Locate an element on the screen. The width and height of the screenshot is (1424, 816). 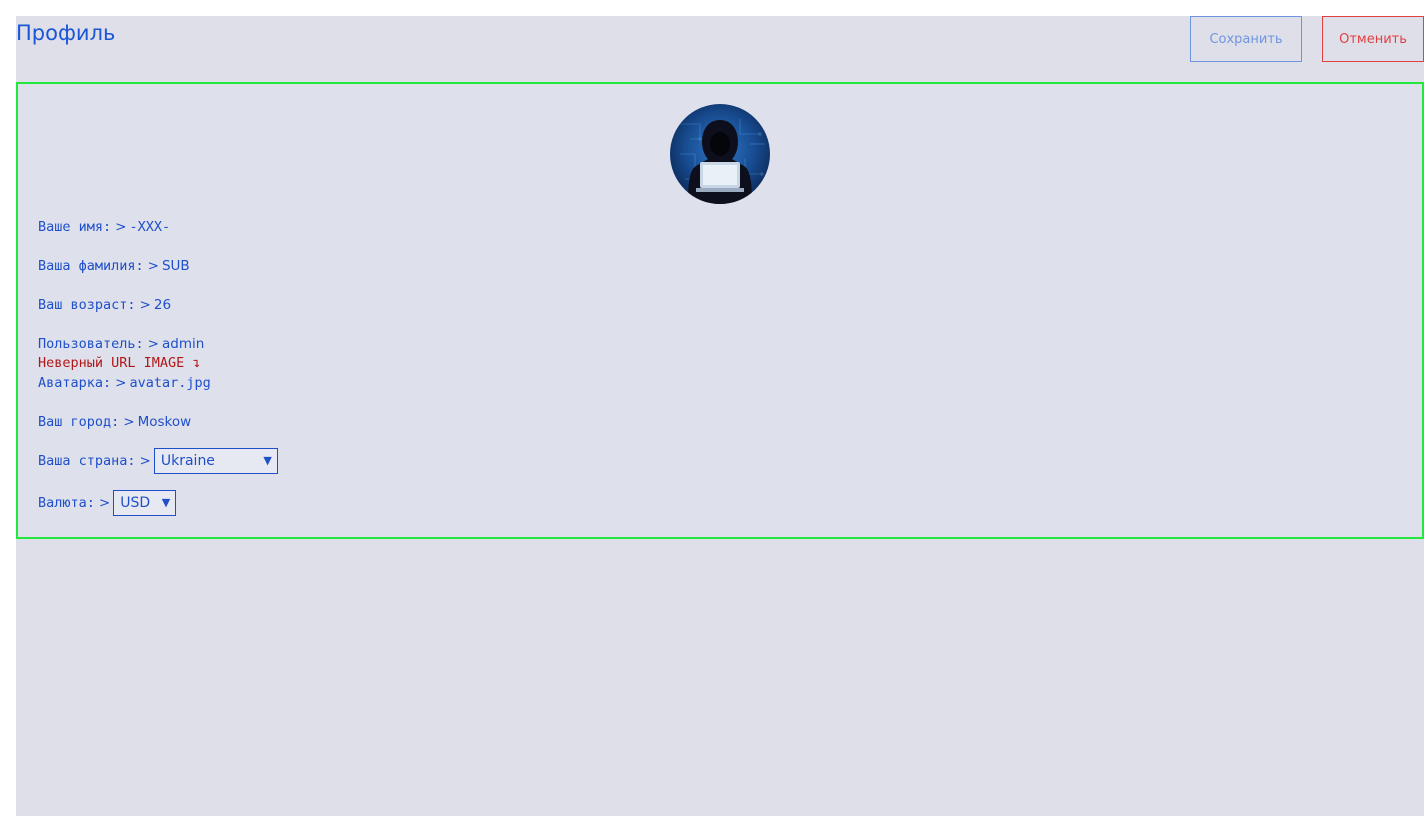
avatar-file-row: Аватарка: > avatar.jpg is located at coordinates (124, 383).